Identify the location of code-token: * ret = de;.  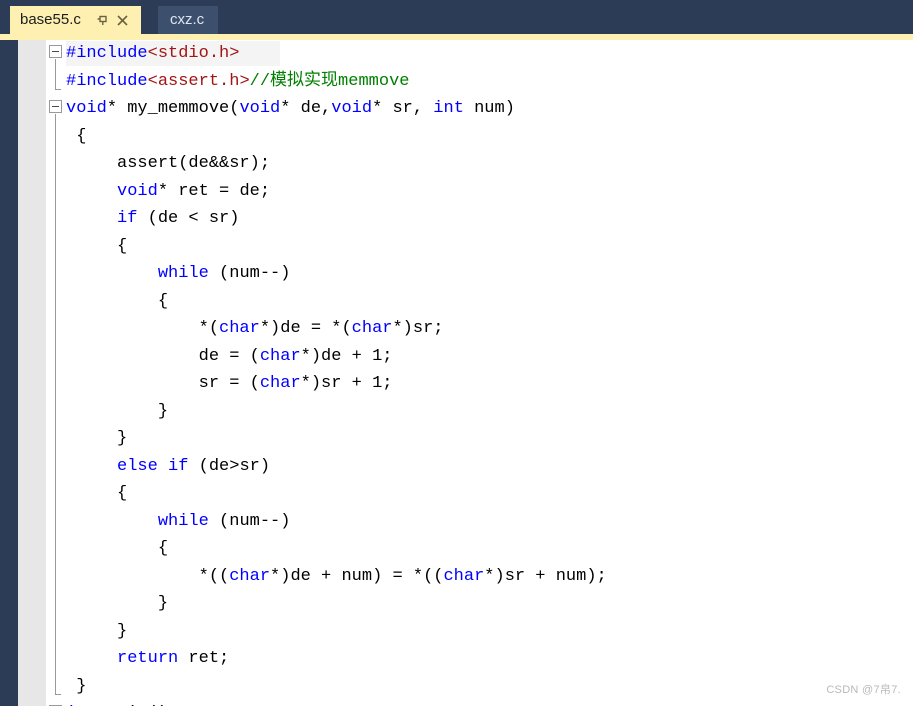
(214, 191).